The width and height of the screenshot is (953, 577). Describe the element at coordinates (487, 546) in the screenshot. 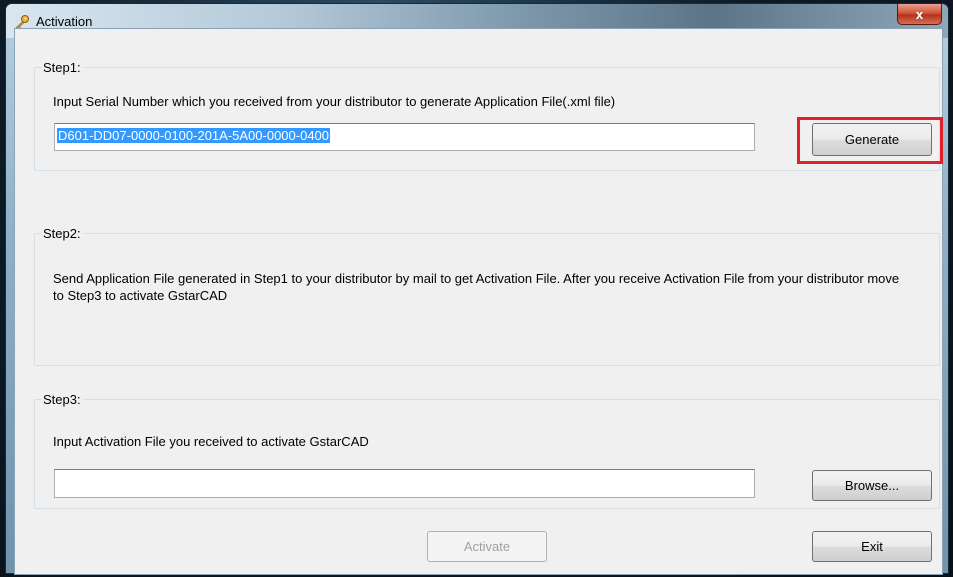

I see `activate-button: Activate` at that location.